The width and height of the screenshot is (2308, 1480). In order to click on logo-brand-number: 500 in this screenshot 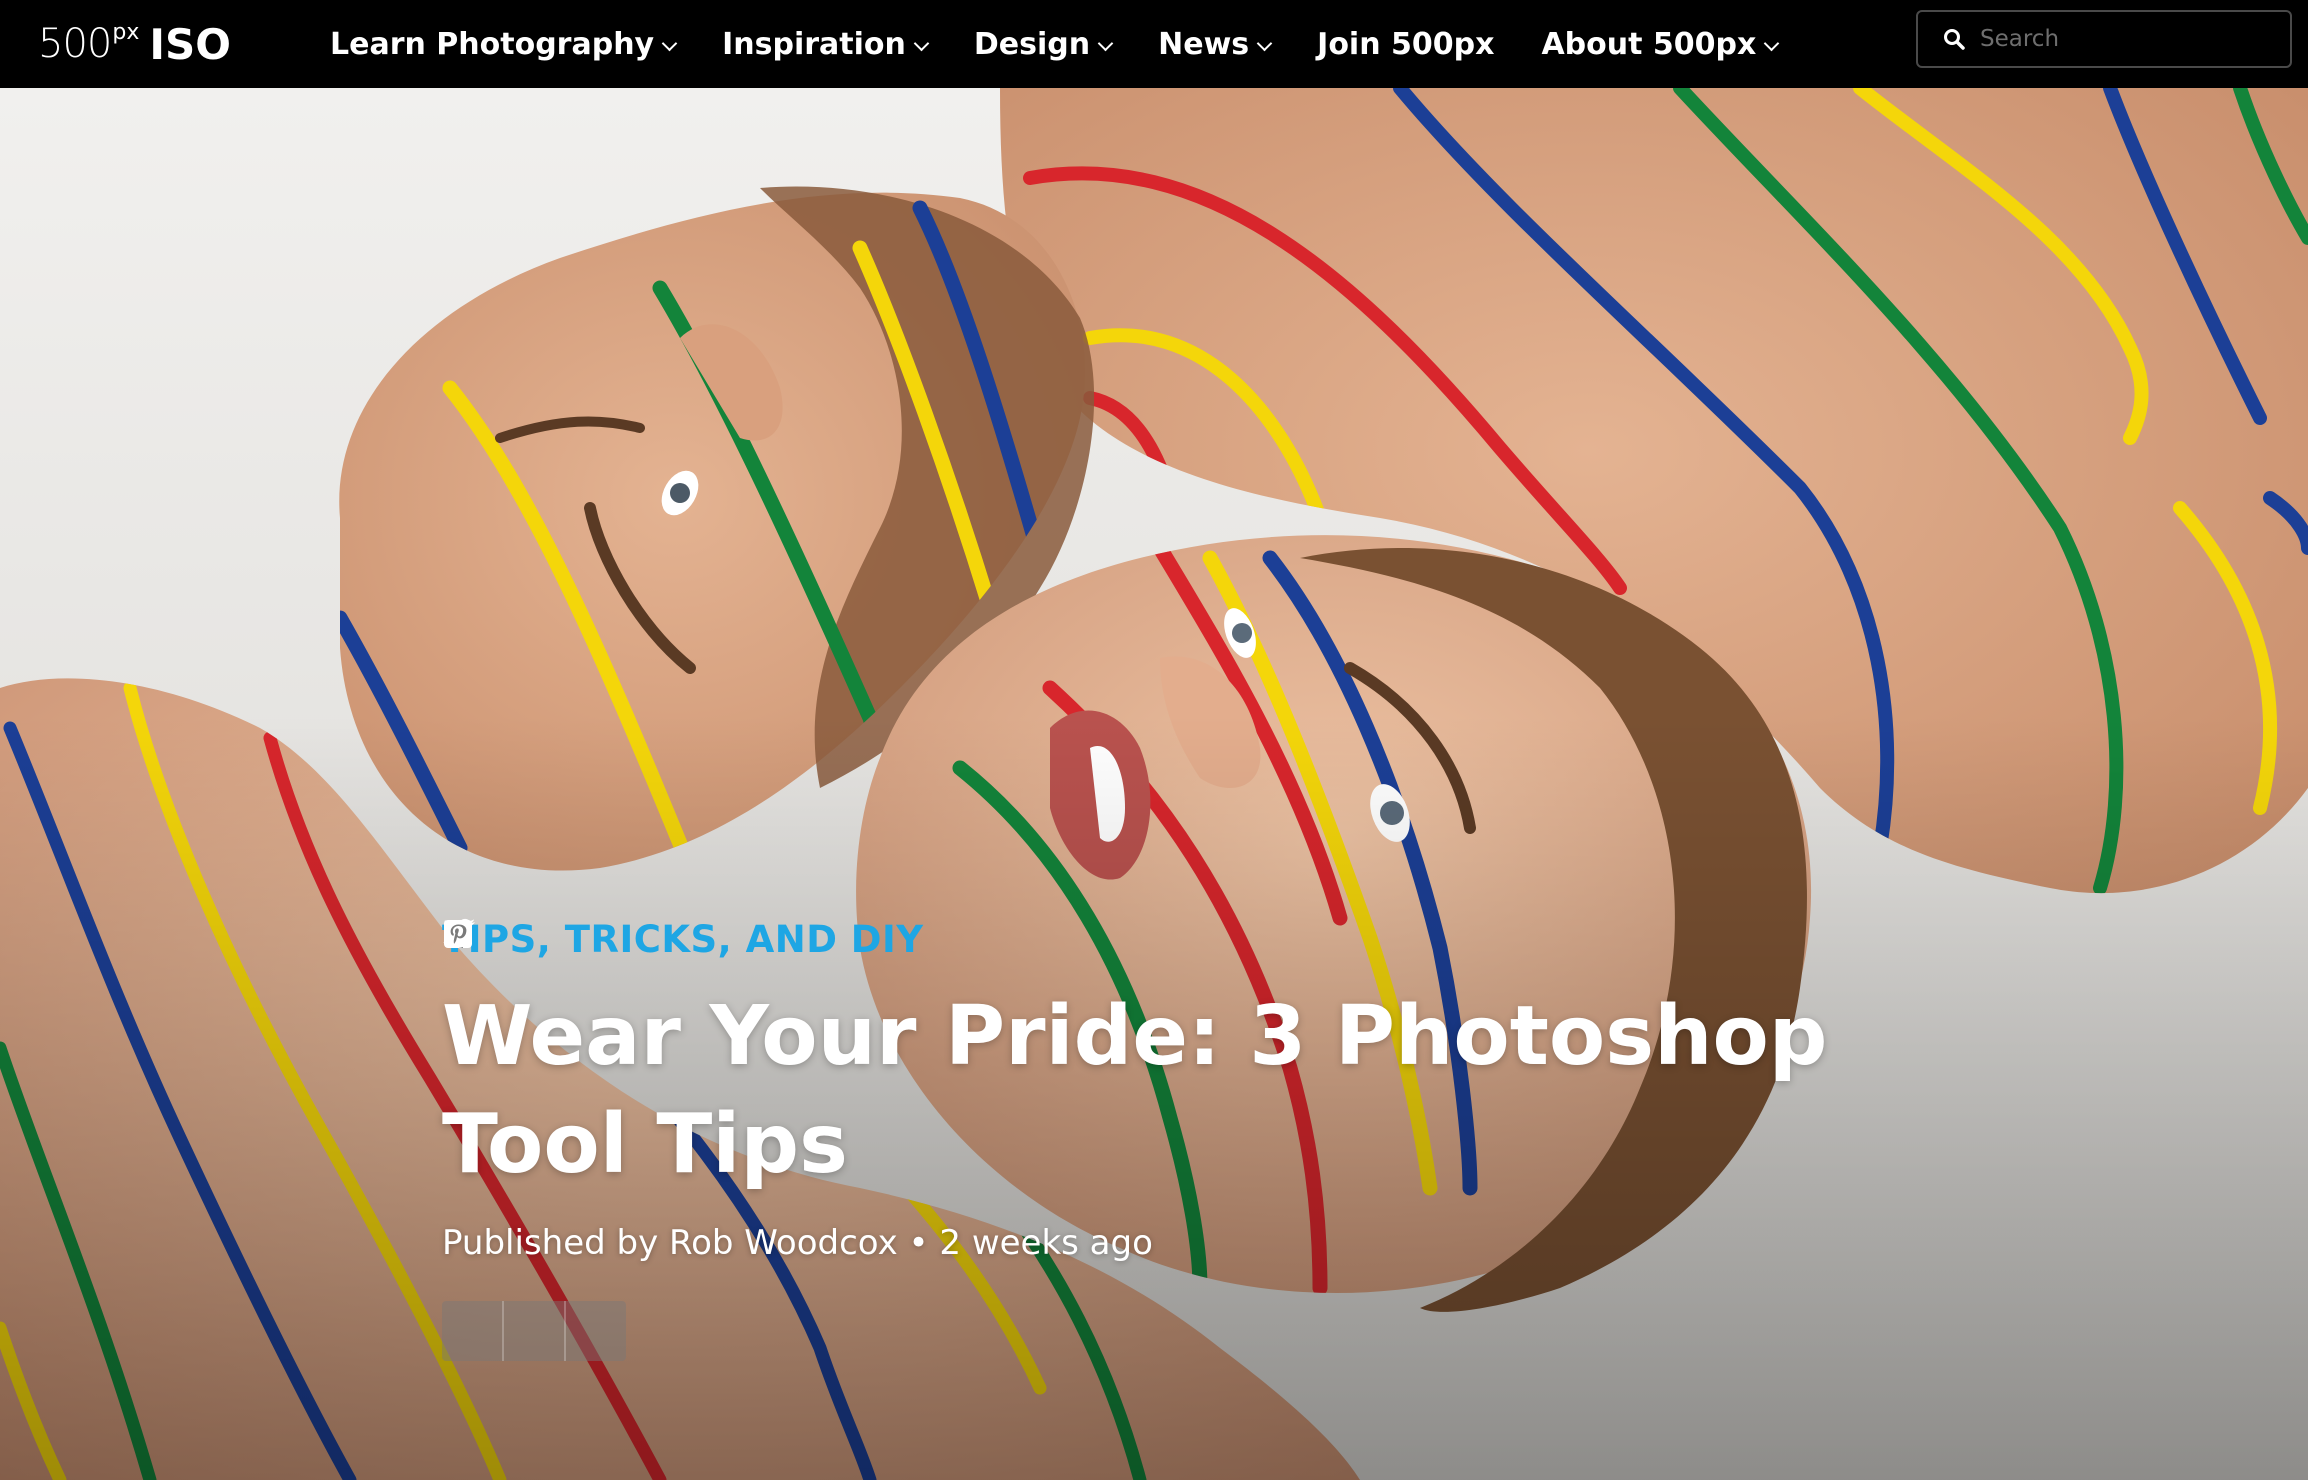, I will do `click(75, 44)`.